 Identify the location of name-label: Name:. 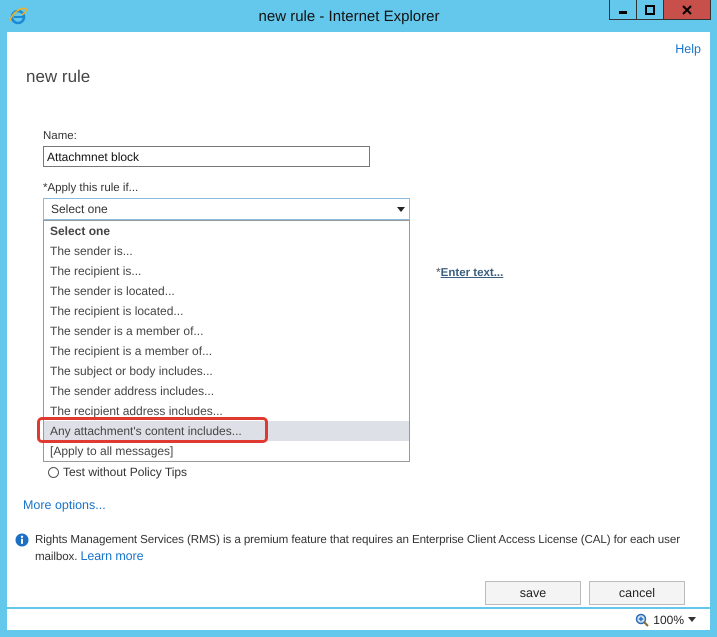
(60, 136).